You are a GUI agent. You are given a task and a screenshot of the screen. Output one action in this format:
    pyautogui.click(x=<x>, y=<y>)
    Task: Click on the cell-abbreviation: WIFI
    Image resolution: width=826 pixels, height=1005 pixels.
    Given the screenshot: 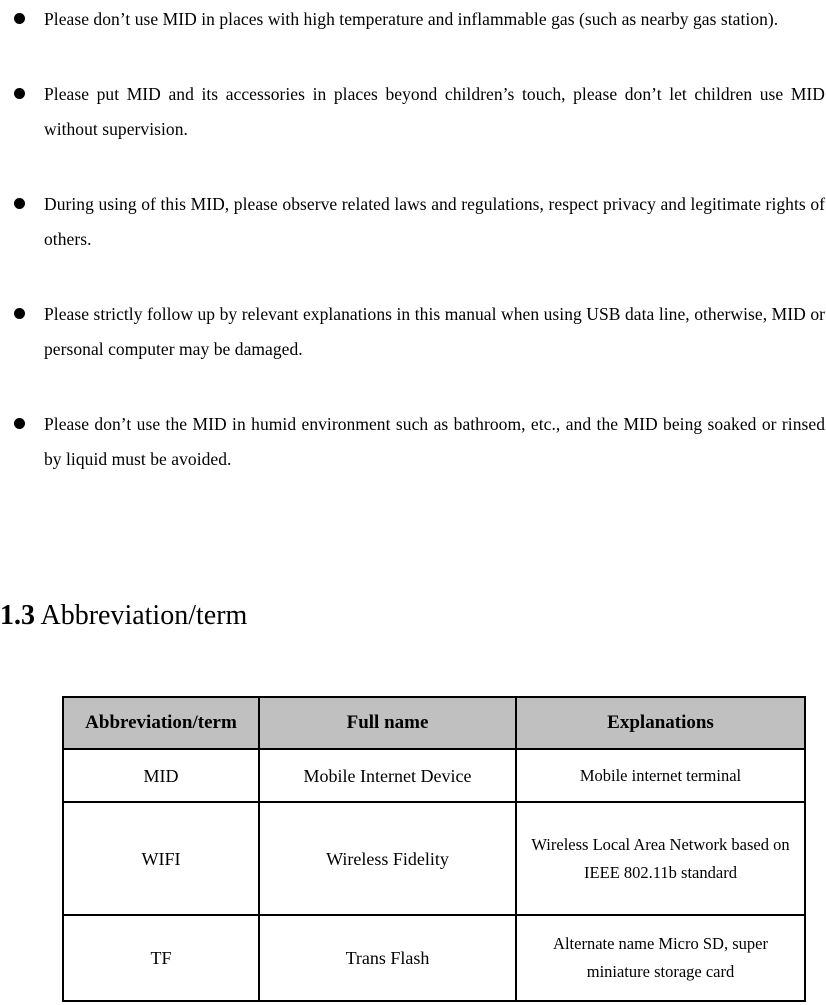 What is the action you would take?
    pyautogui.click(x=162, y=859)
    